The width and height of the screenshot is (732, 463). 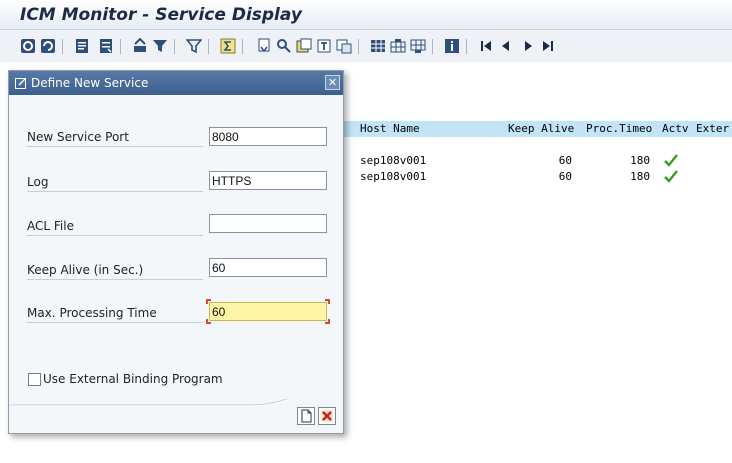 What do you see at coordinates (160, 46) in the screenshot?
I see `filter-icon` at bounding box center [160, 46].